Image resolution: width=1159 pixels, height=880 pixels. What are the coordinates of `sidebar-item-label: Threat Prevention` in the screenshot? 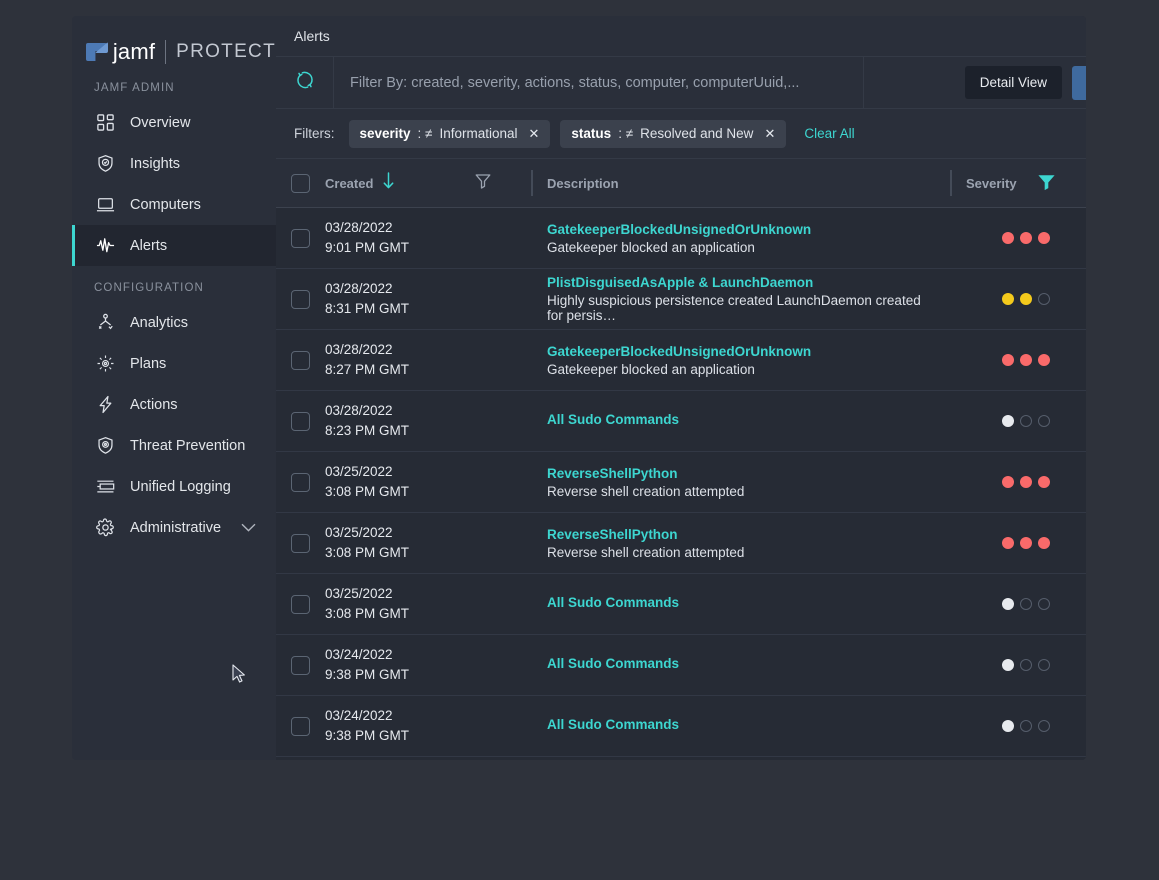 It's located at (188, 445).